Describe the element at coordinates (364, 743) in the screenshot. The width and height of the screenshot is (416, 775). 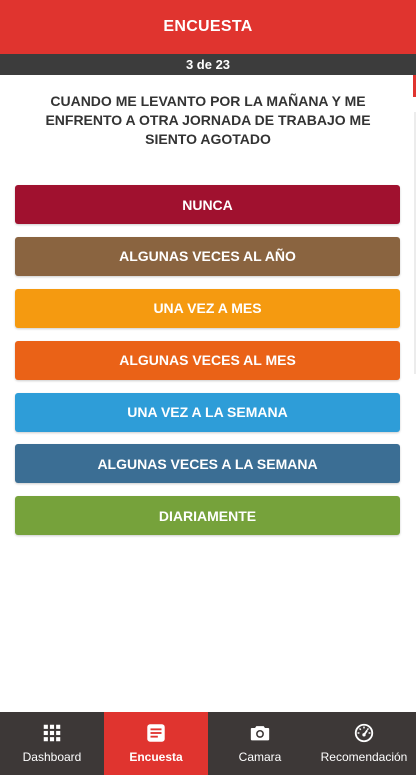
I see `nav-item-recomendacion: Recomendación` at that location.